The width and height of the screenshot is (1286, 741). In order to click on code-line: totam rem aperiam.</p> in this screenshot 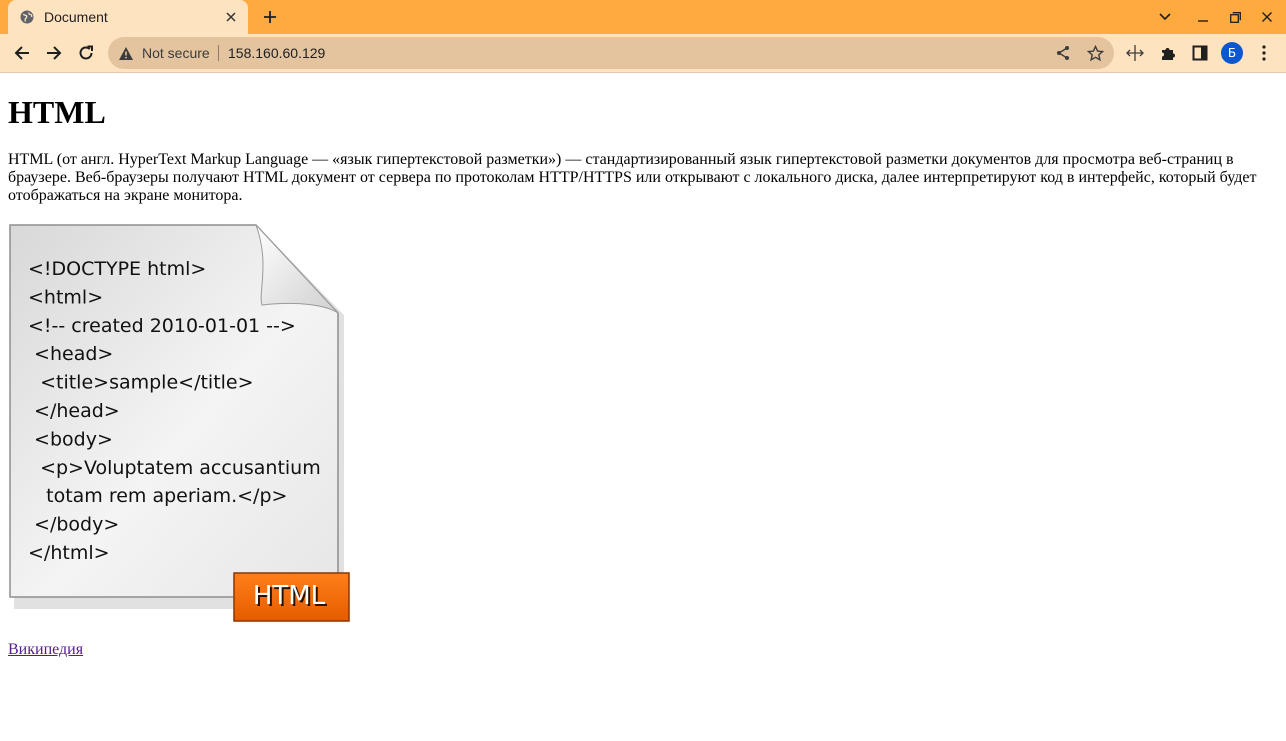, I will do `click(157, 496)`.